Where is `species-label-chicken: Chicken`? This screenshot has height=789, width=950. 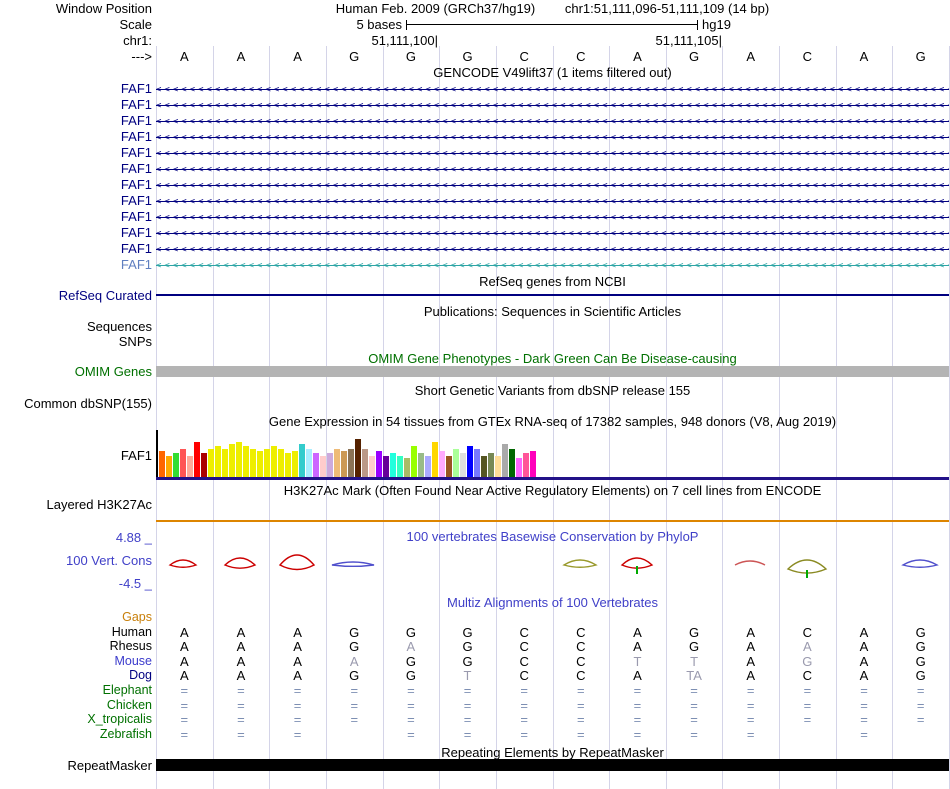
species-label-chicken: Chicken is located at coordinates (76, 705).